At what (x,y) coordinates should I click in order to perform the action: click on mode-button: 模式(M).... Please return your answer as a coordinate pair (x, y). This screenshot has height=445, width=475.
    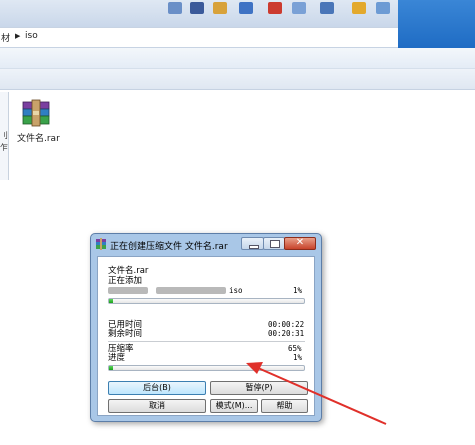
    Looking at the image, I should click on (234, 406).